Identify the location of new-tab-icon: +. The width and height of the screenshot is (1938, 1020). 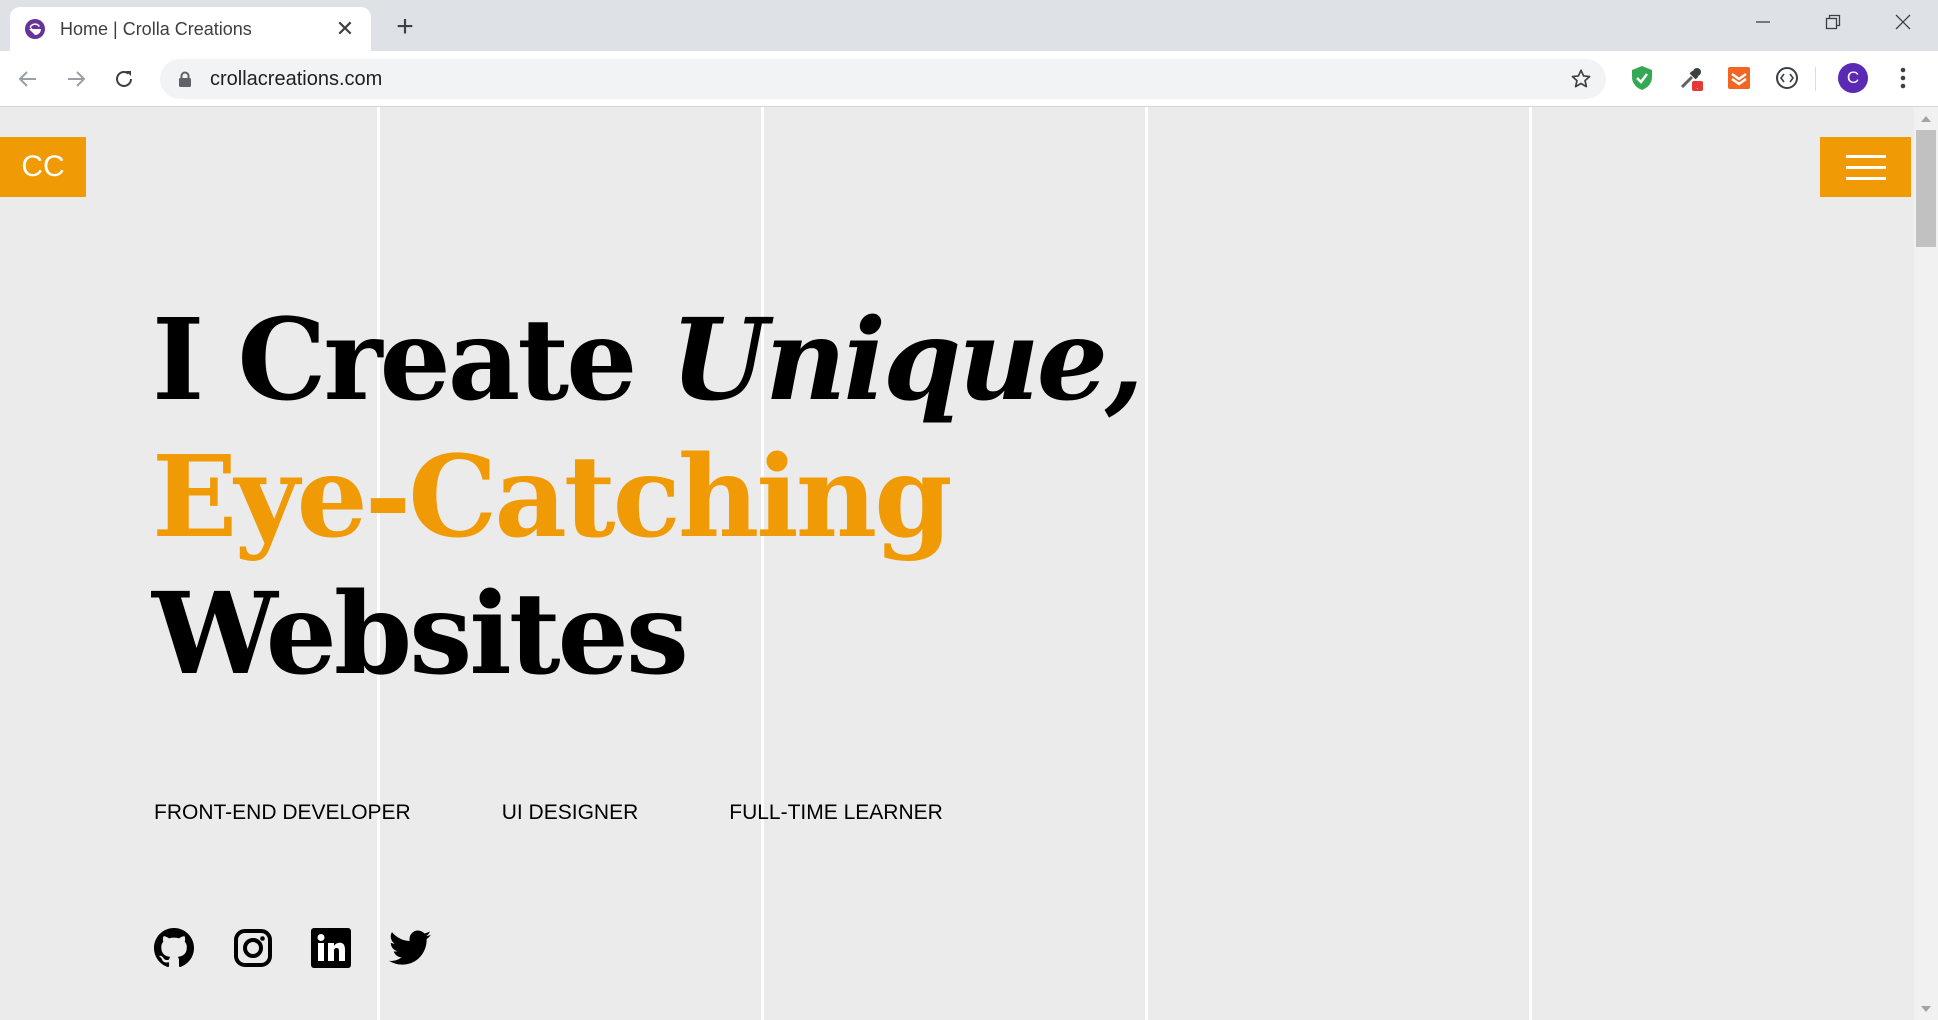
(405, 26).